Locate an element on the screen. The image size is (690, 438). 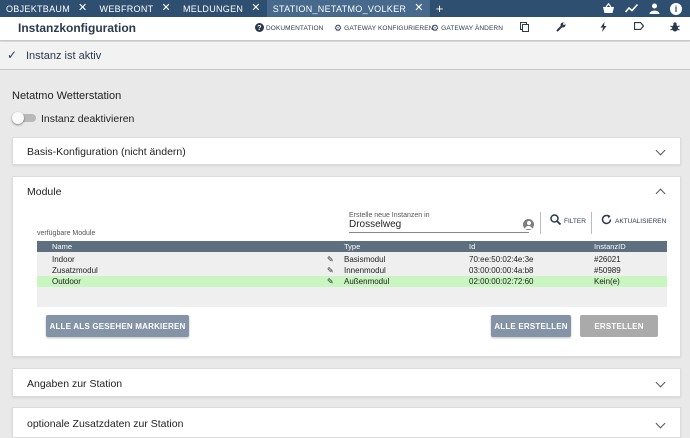
cell-name: Outdoor is located at coordinates (66, 281).